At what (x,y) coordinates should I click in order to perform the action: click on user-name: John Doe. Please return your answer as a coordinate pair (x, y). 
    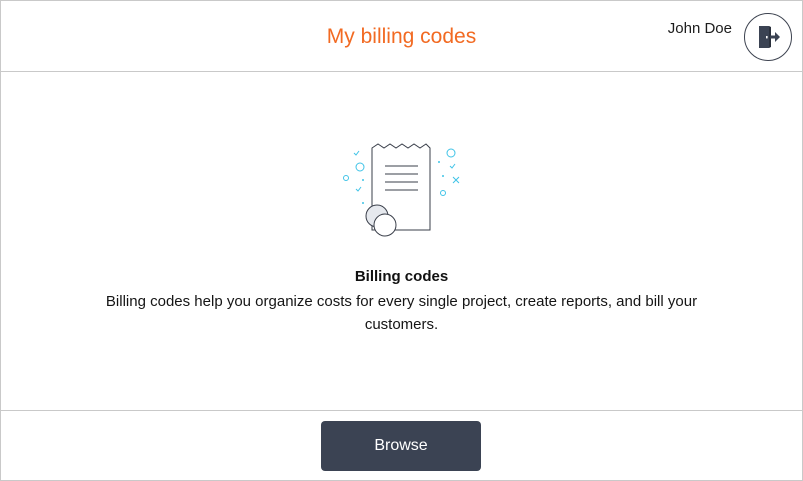
    Looking at the image, I should click on (699, 28).